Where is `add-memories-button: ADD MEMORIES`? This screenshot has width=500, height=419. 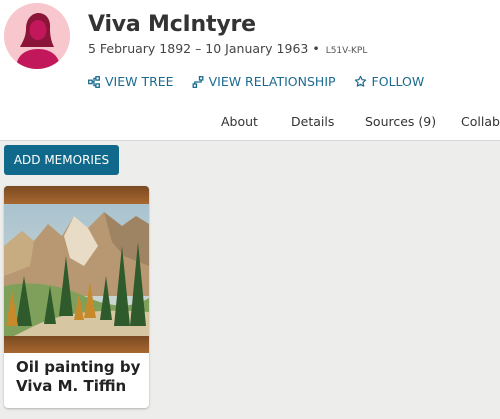 add-memories-button: ADD MEMORIES is located at coordinates (61, 160).